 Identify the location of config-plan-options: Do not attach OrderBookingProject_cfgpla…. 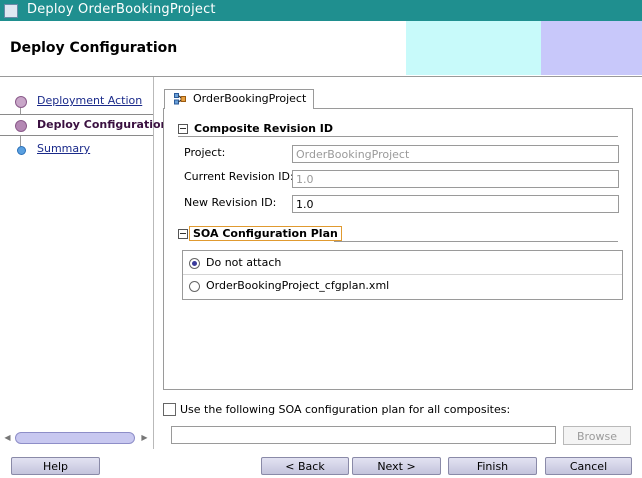
(402, 275).